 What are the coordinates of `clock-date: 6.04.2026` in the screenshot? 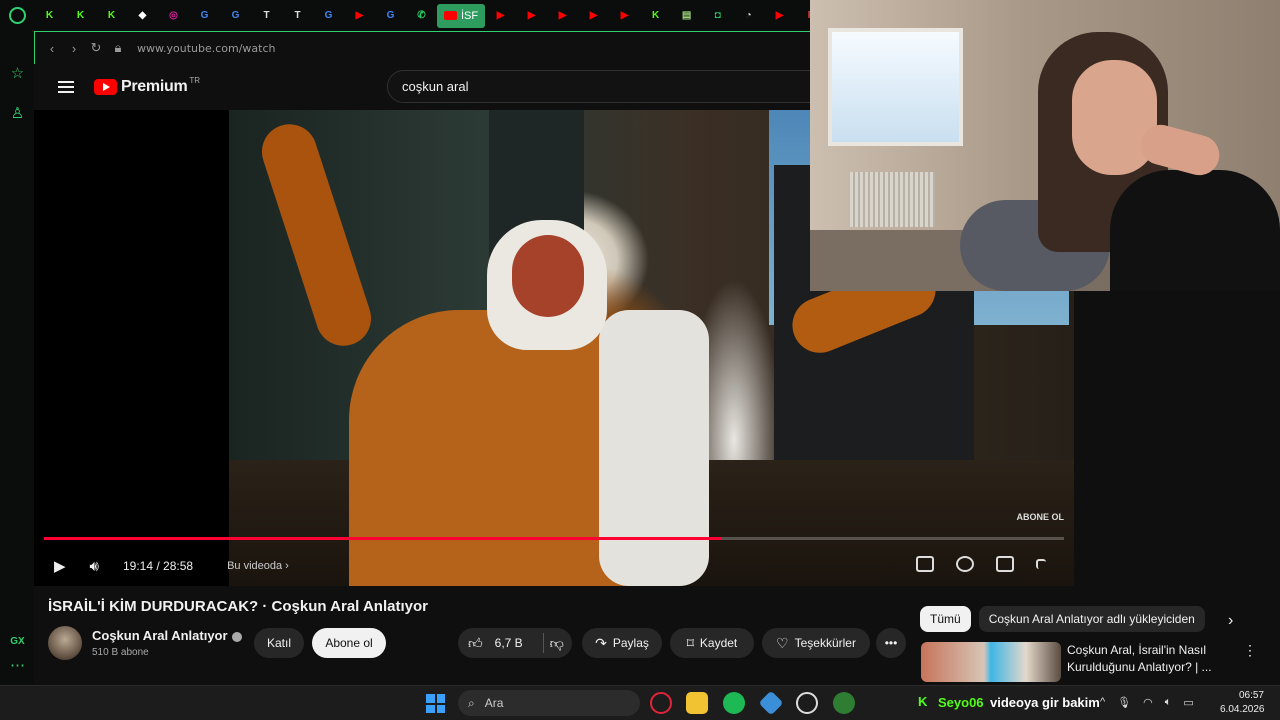 It's located at (1242, 709).